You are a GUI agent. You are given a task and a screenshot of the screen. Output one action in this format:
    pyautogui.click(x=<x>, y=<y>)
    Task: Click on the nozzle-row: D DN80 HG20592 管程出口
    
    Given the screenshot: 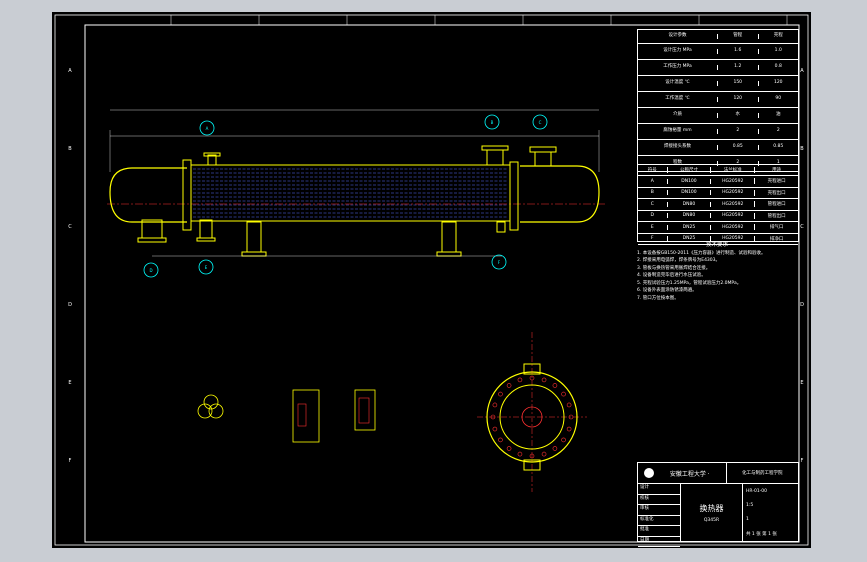 What is the action you would take?
    pyautogui.click(x=718, y=216)
    